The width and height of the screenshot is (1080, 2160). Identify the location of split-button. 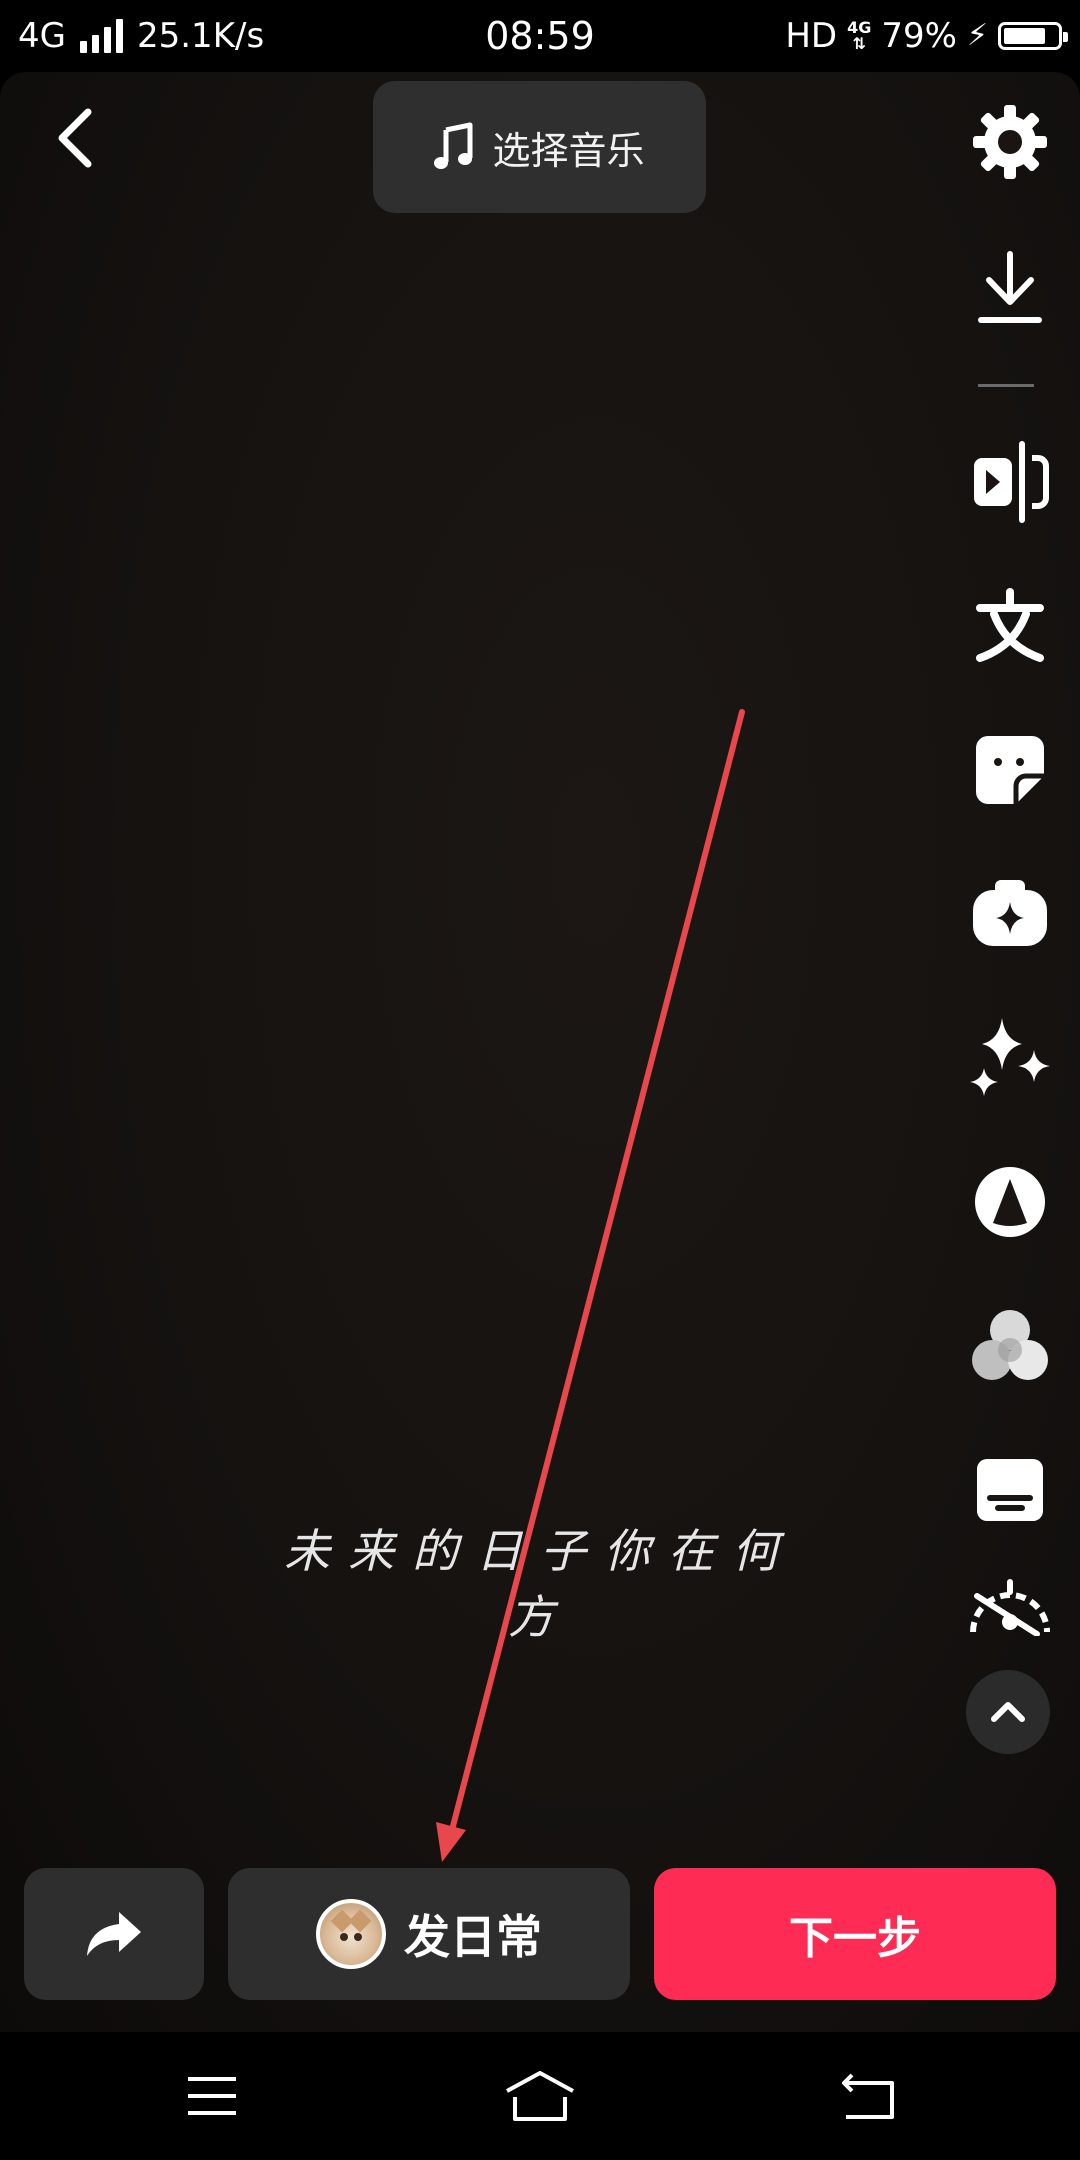
(1010, 482).